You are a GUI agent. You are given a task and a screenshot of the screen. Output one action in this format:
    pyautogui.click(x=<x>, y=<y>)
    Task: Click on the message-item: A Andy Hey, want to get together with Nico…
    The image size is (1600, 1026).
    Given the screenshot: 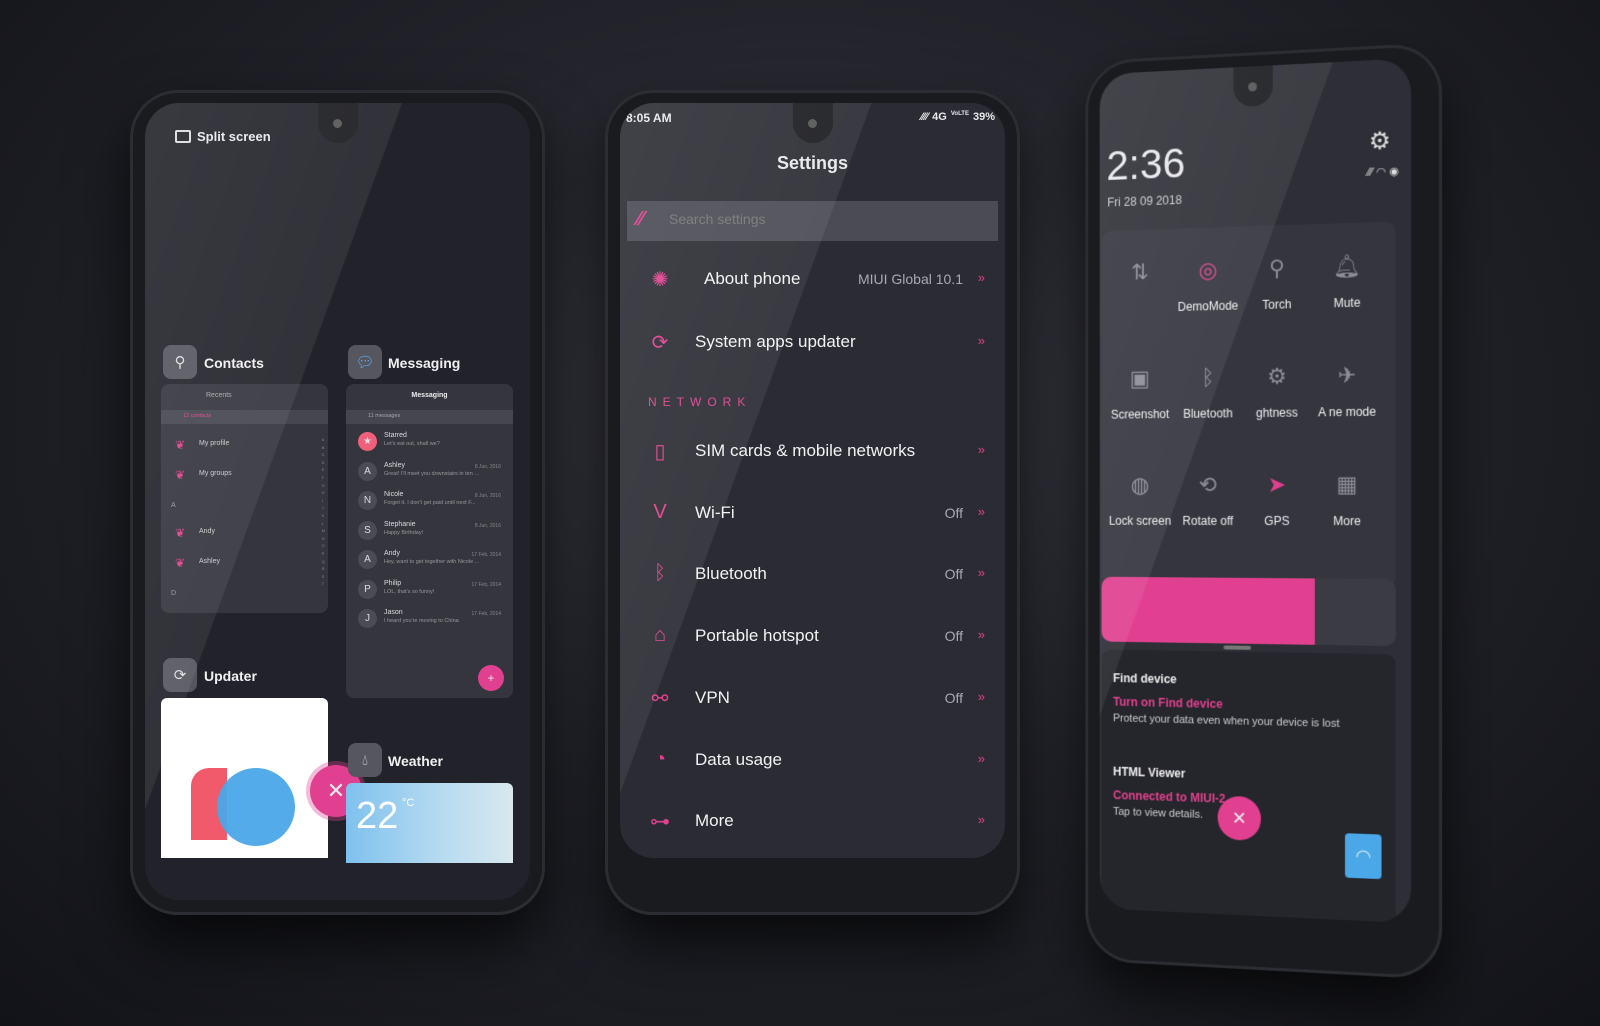 What is the action you would take?
    pyautogui.click(x=429, y=562)
    